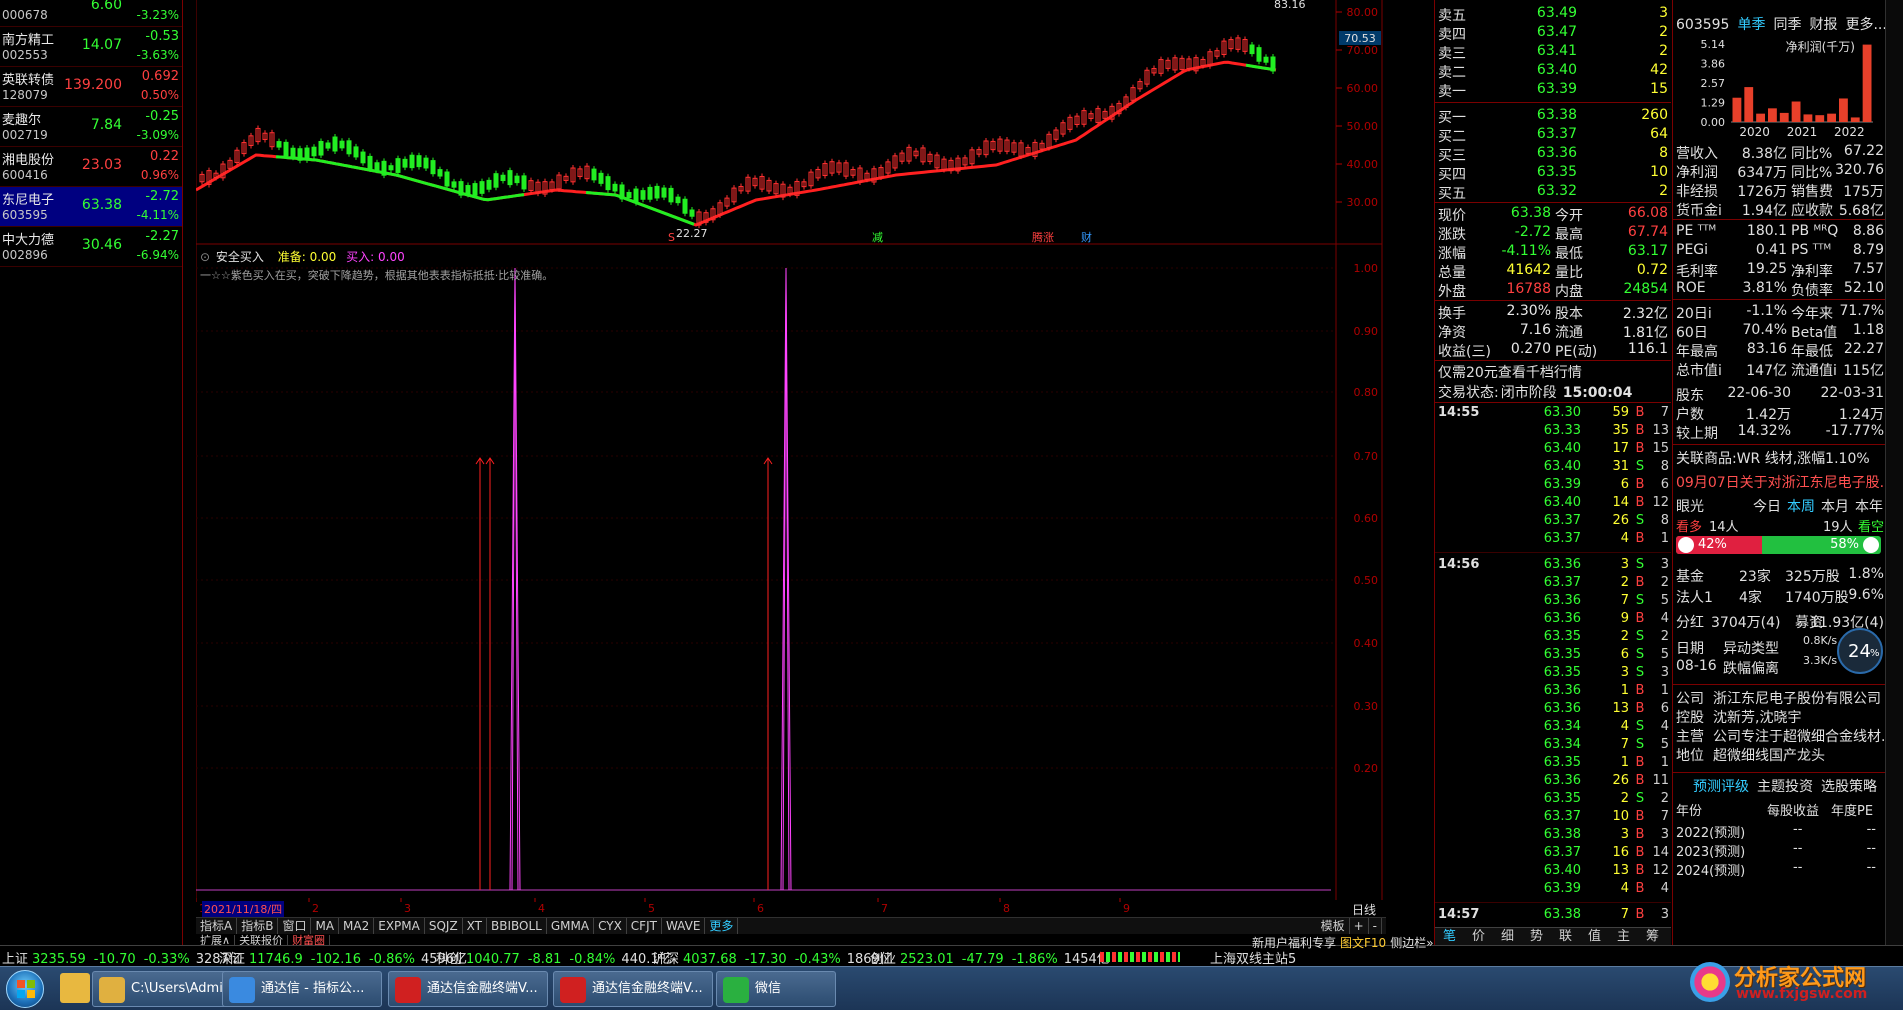 The image size is (1903, 1010). I want to click on forecast-row: 2023(预测) -- --, so click(1779, 850).